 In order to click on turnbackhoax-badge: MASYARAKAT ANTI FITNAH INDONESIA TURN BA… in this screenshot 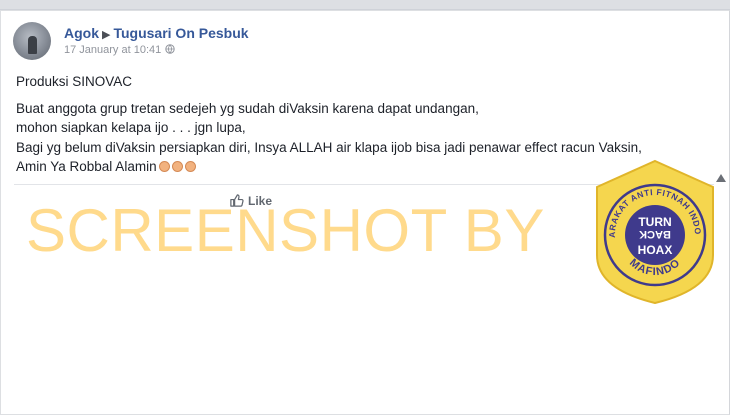, I will do `click(652, 231)`.